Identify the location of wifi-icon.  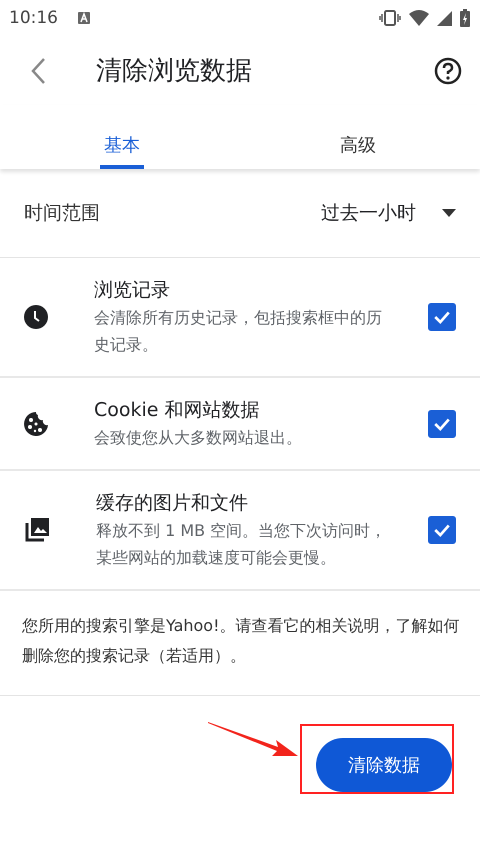
(419, 18).